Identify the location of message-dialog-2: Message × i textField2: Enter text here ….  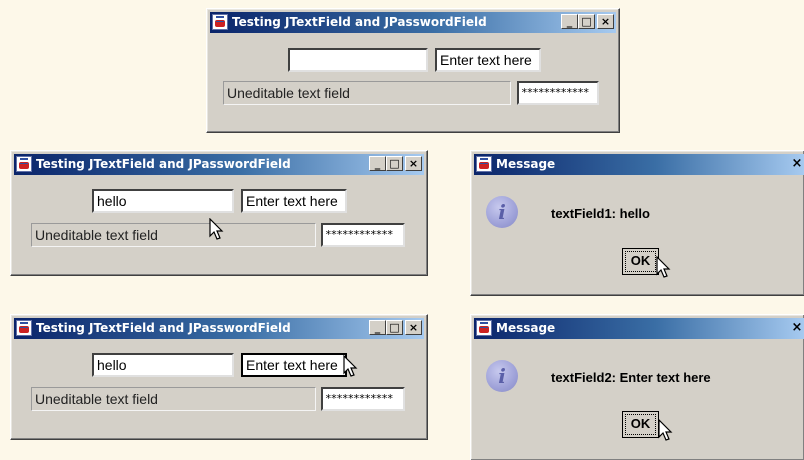
(637, 387).